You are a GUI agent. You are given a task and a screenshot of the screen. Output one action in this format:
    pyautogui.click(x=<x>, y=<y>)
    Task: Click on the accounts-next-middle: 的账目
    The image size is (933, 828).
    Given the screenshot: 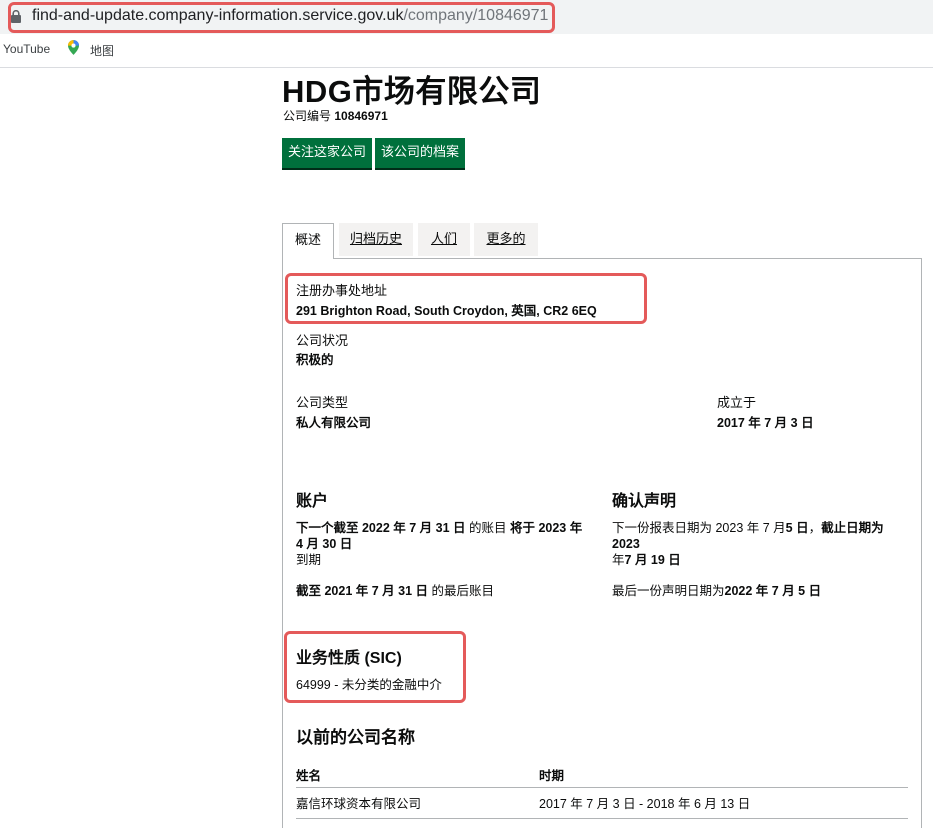 What is the action you would take?
    pyautogui.click(x=487, y=528)
    